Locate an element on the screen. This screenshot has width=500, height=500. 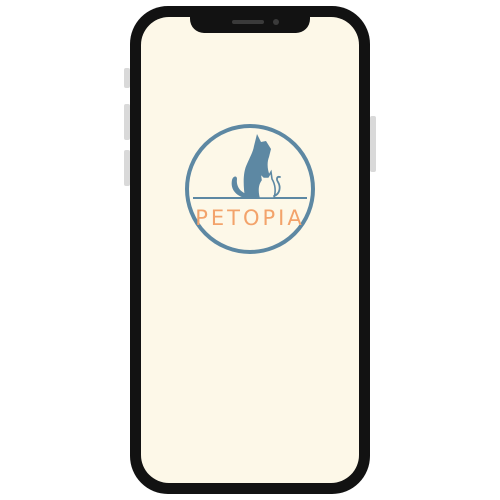
app-logo: PETOPIA is located at coordinates (250, 189).